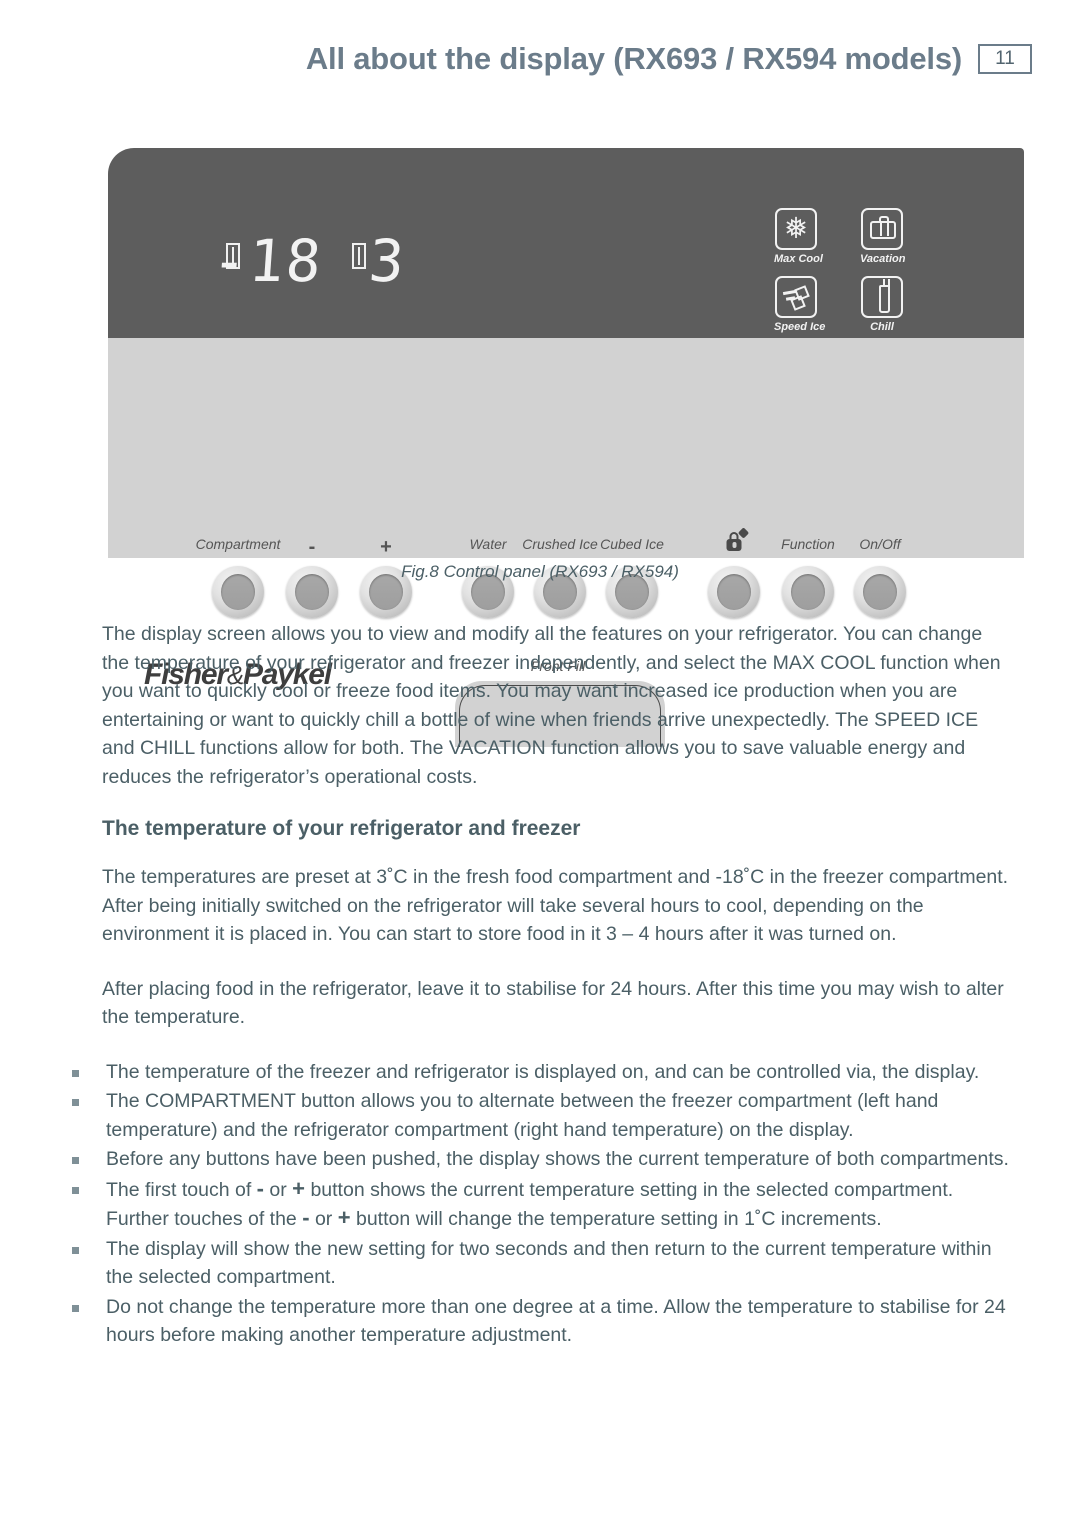 This screenshot has height=1532, width=1080. I want to click on plus-symbol: +, so click(299, 1188).